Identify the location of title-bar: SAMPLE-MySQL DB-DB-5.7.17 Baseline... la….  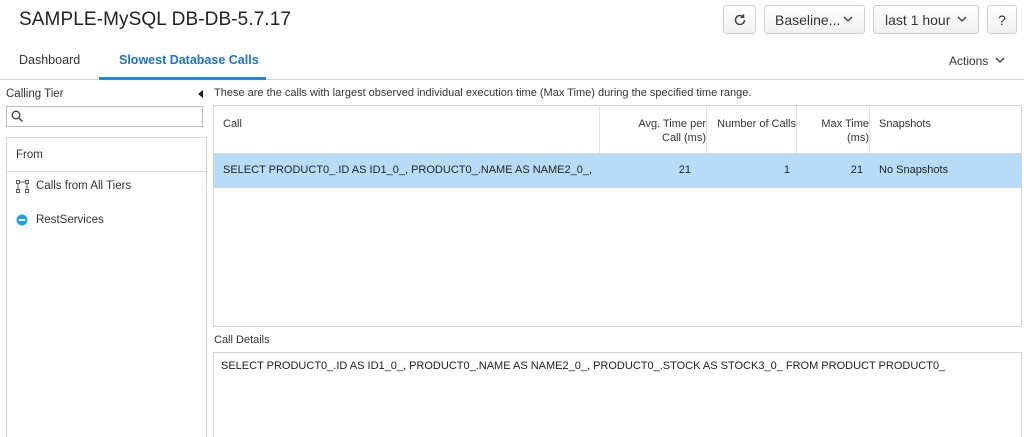
(512, 20).